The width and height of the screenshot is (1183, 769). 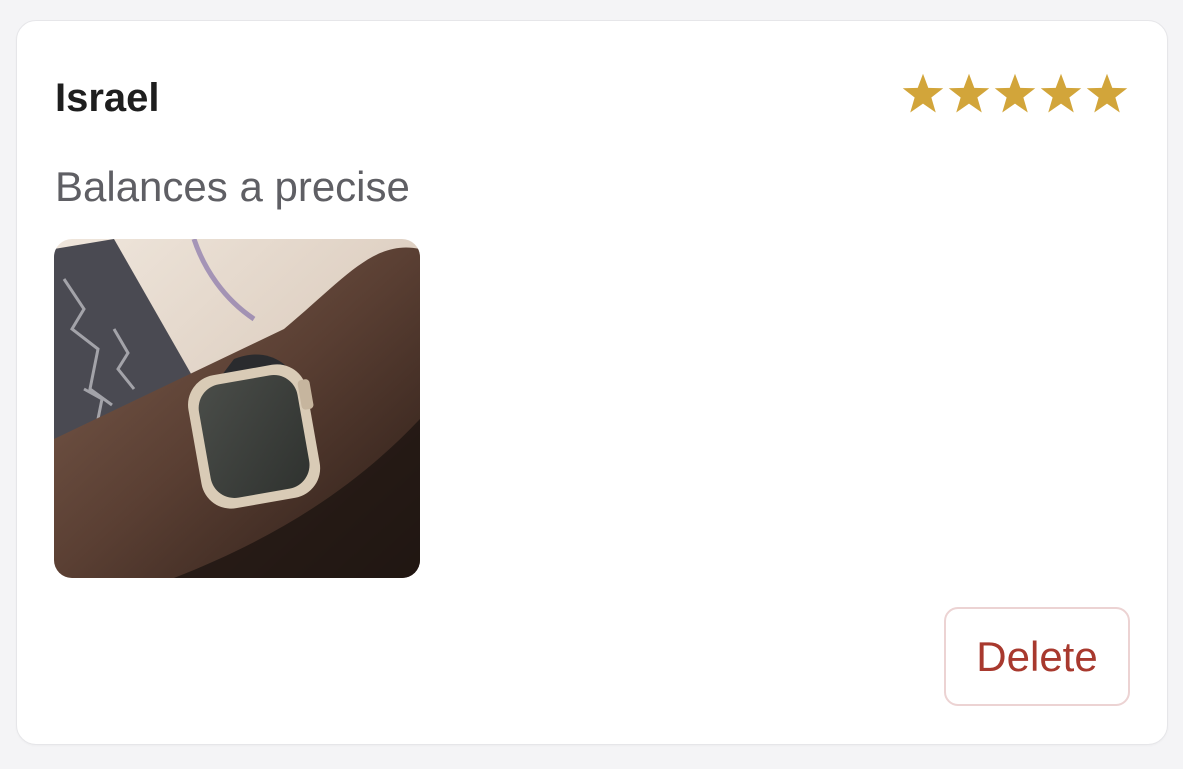 What do you see at coordinates (232, 186) in the screenshot?
I see `review-text: Balances a precise` at bounding box center [232, 186].